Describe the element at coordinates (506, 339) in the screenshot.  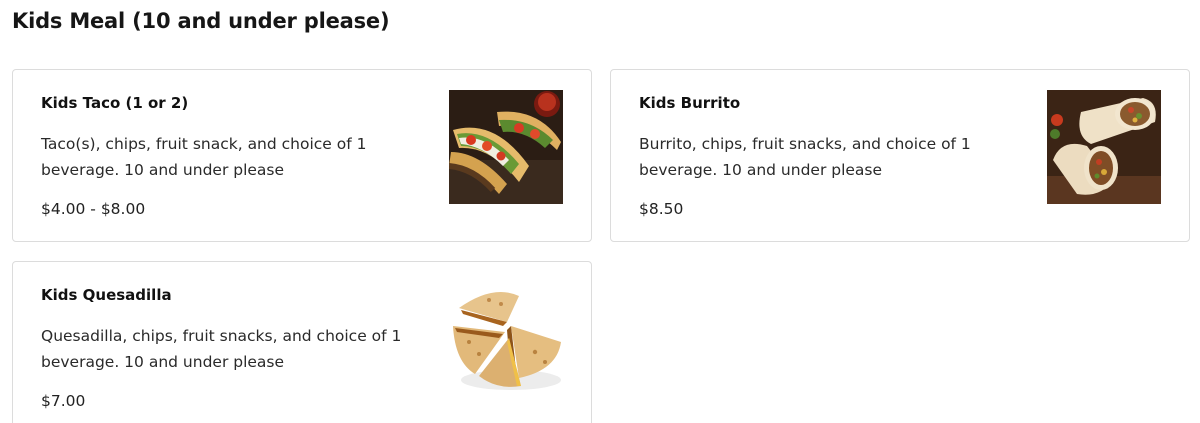
I see `quesadilla-photo` at that location.